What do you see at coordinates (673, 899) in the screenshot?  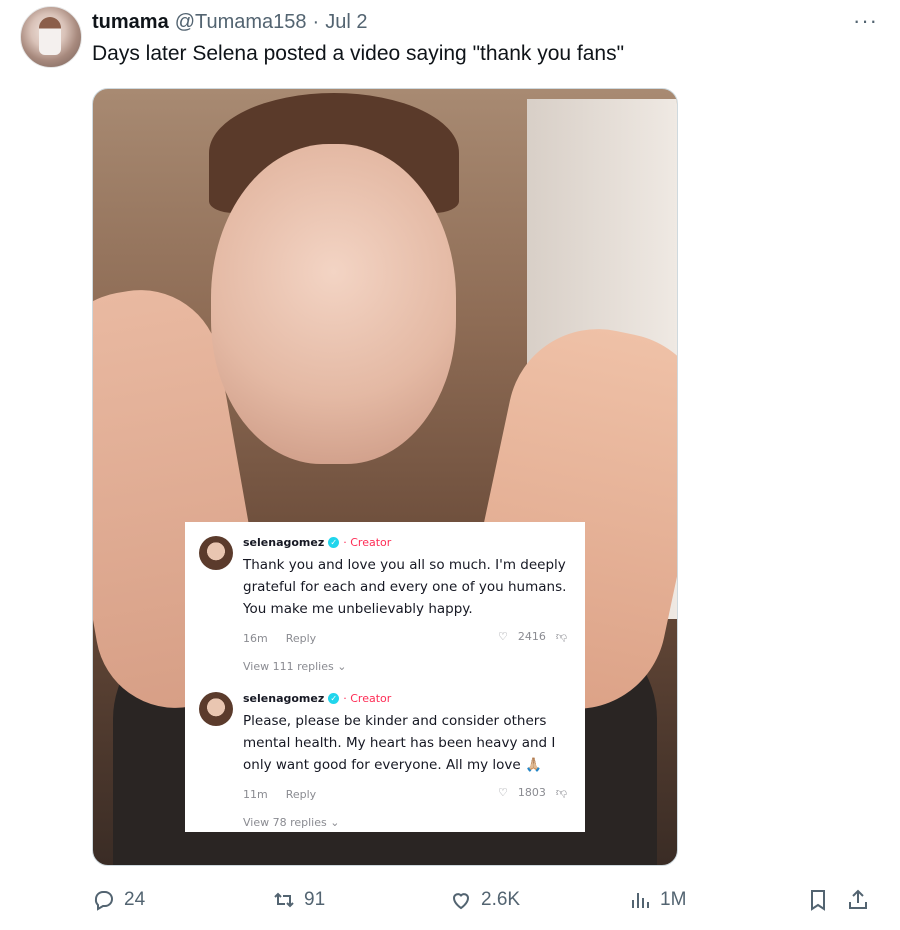 I see `view-count: 1M` at bounding box center [673, 899].